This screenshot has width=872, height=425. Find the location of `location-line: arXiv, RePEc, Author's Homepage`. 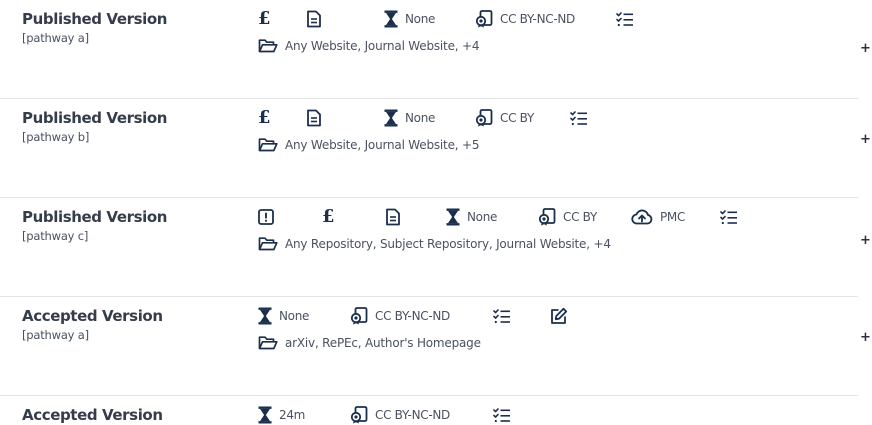

location-line: arXiv, RePEc, Author's Homepage is located at coordinates (369, 343).